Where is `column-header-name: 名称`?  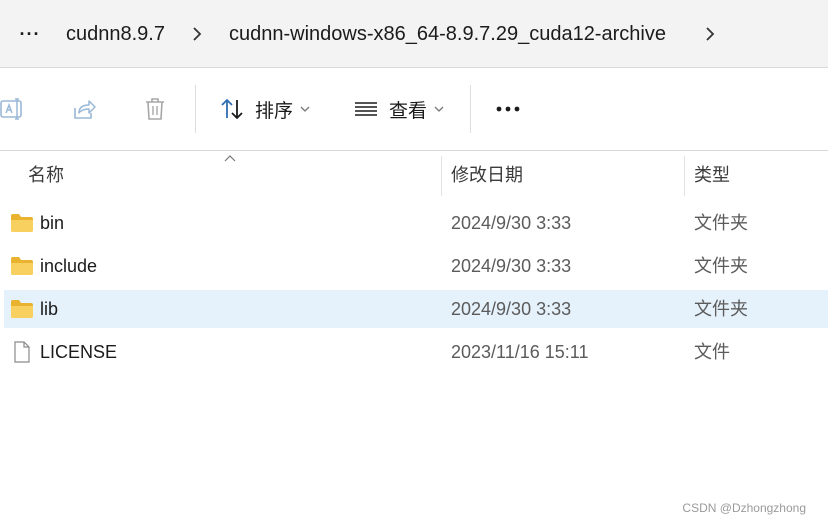 column-header-name: 名称 is located at coordinates (46, 175).